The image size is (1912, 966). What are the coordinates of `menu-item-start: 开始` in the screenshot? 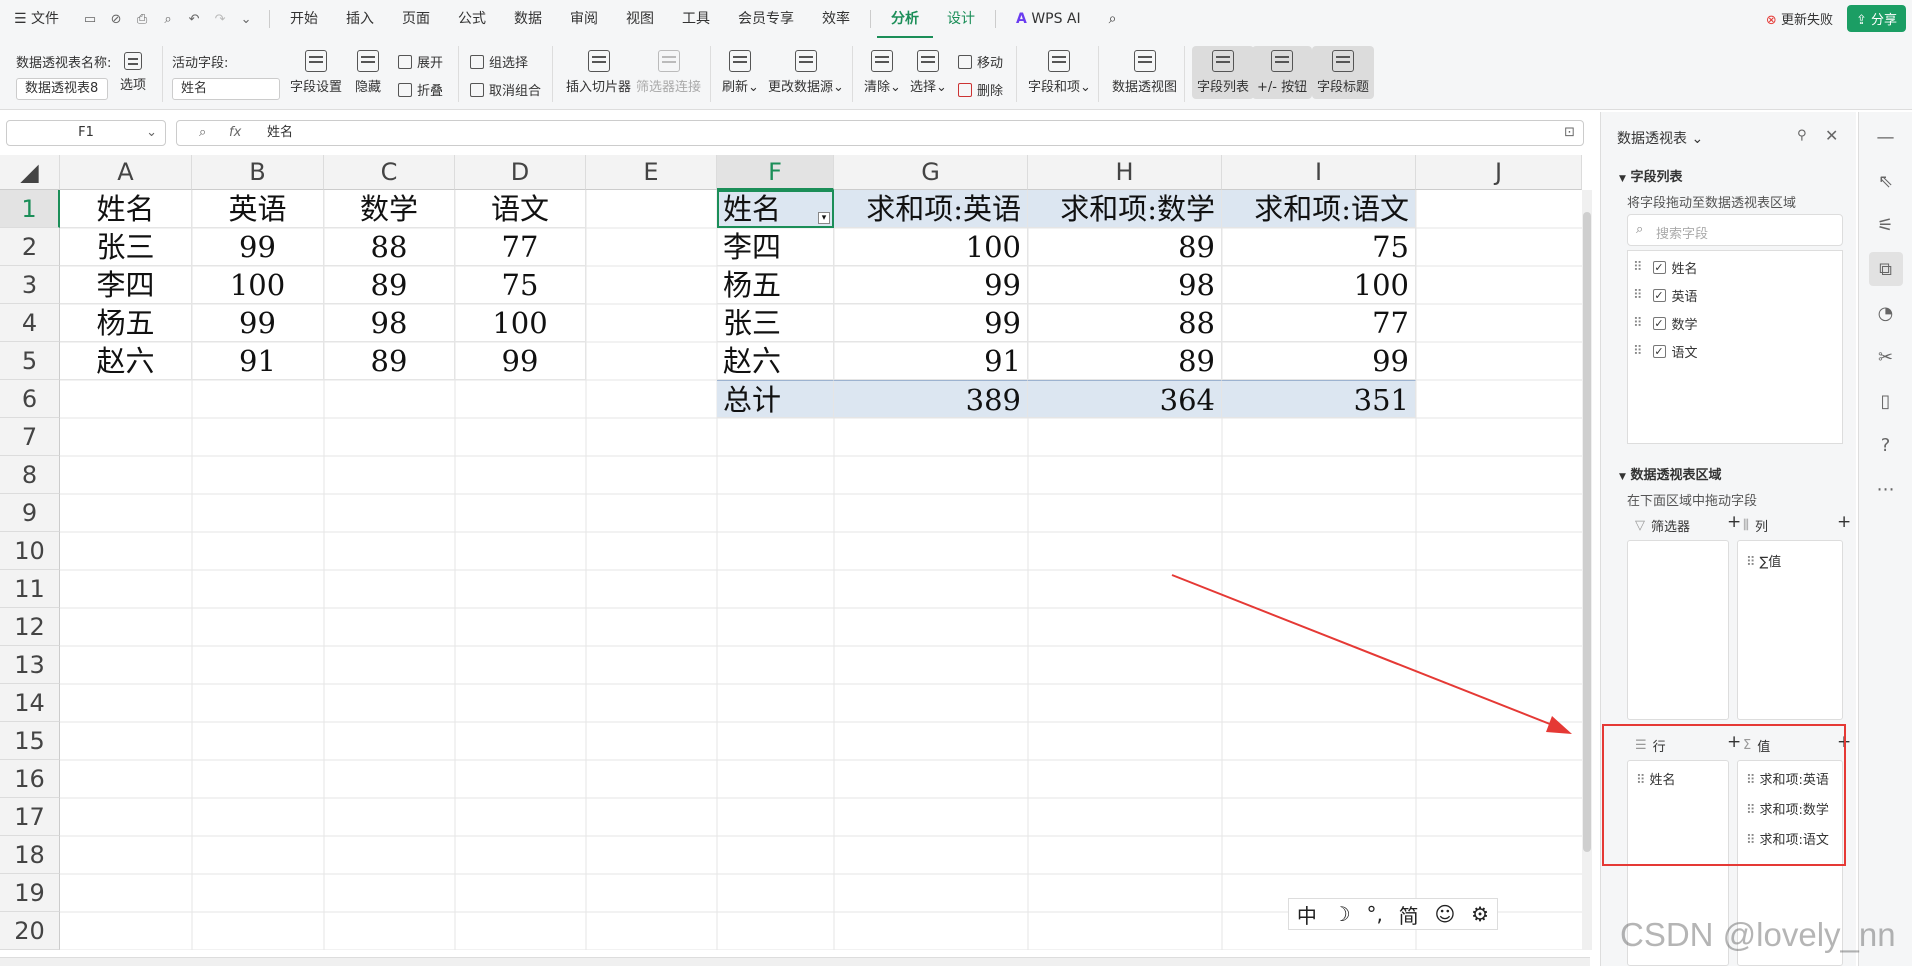 It's located at (304, 19).